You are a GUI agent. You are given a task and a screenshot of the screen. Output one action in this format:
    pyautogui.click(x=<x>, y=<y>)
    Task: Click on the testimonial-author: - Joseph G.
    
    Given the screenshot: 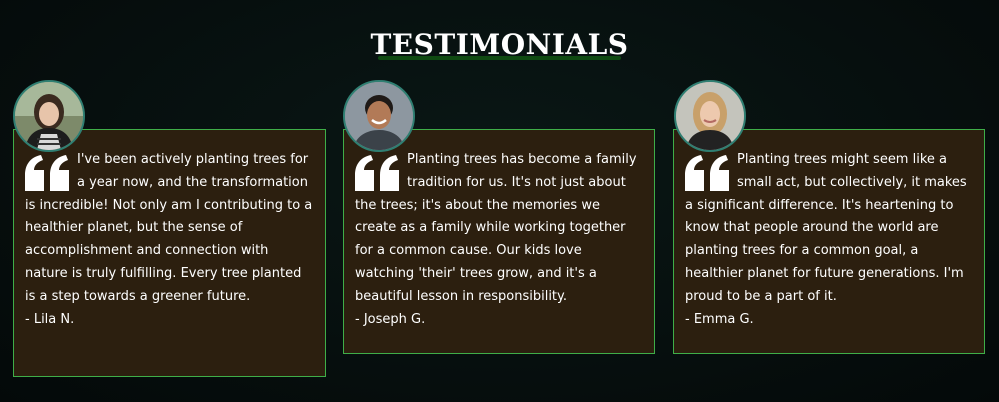 What is the action you would take?
    pyautogui.click(x=390, y=319)
    